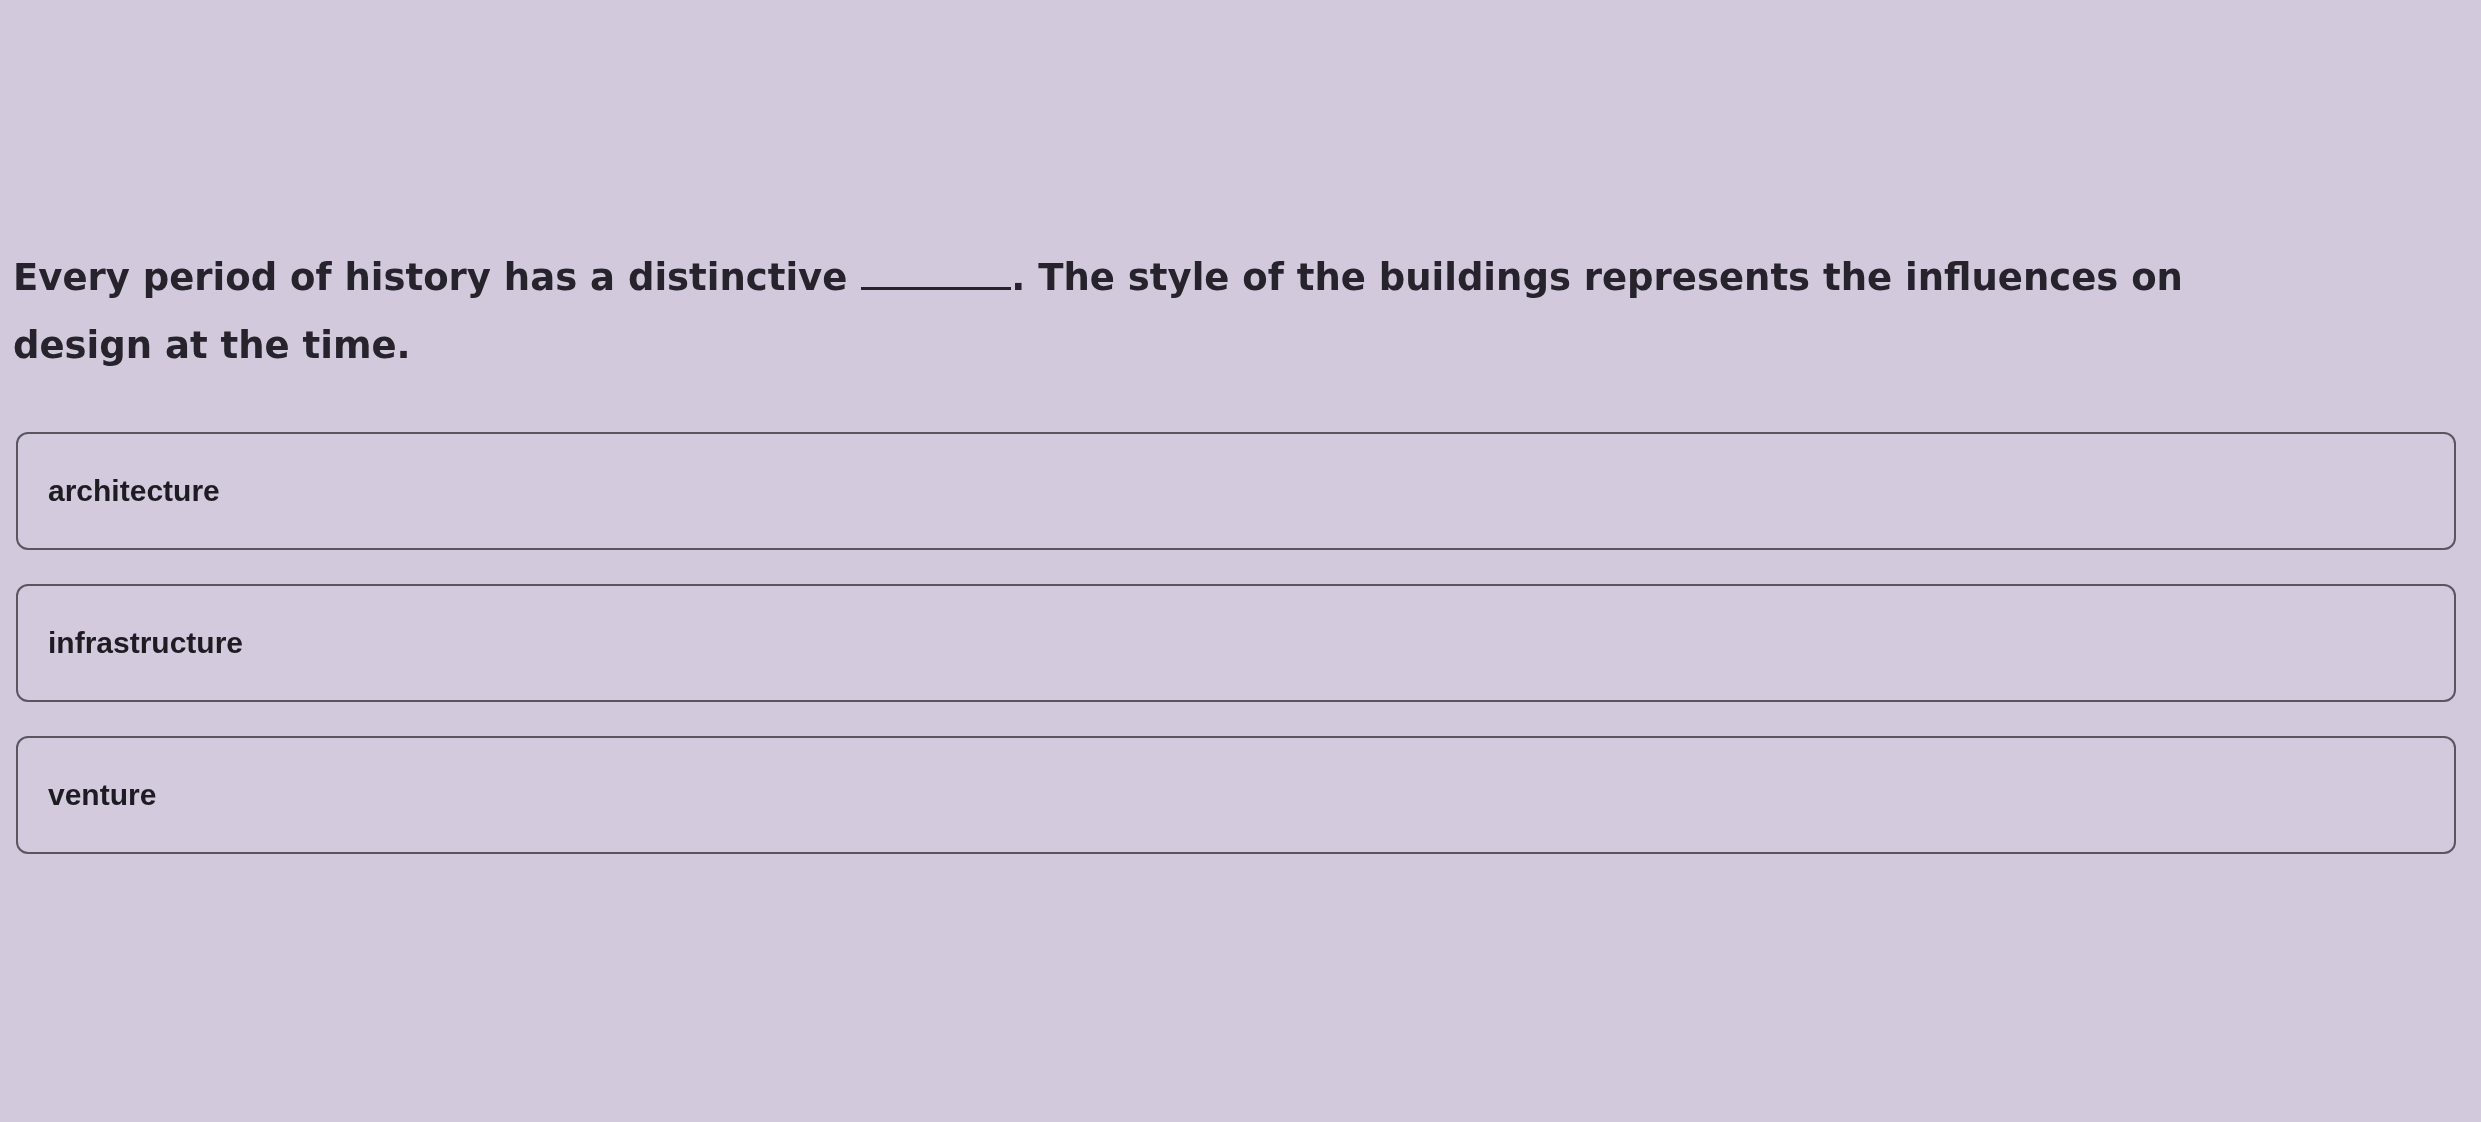 This screenshot has width=2481, height=1122. Describe the element at coordinates (1236, 643) in the screenshot. I see `answer-option: infrastructure` at that location.